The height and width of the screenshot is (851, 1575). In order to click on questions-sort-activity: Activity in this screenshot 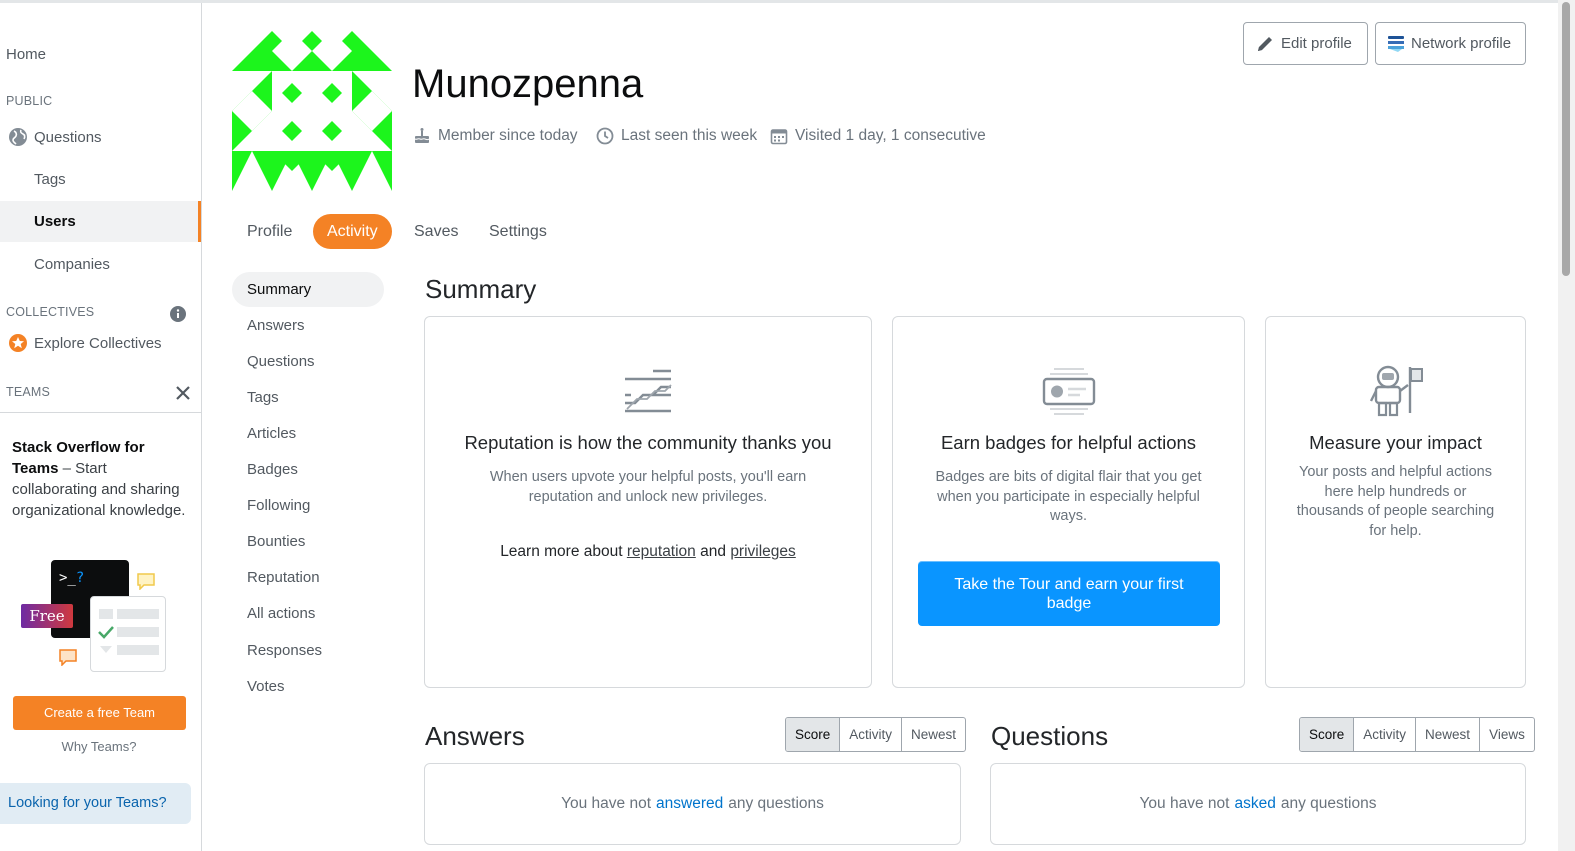, I will do `click(1384, 734)`.